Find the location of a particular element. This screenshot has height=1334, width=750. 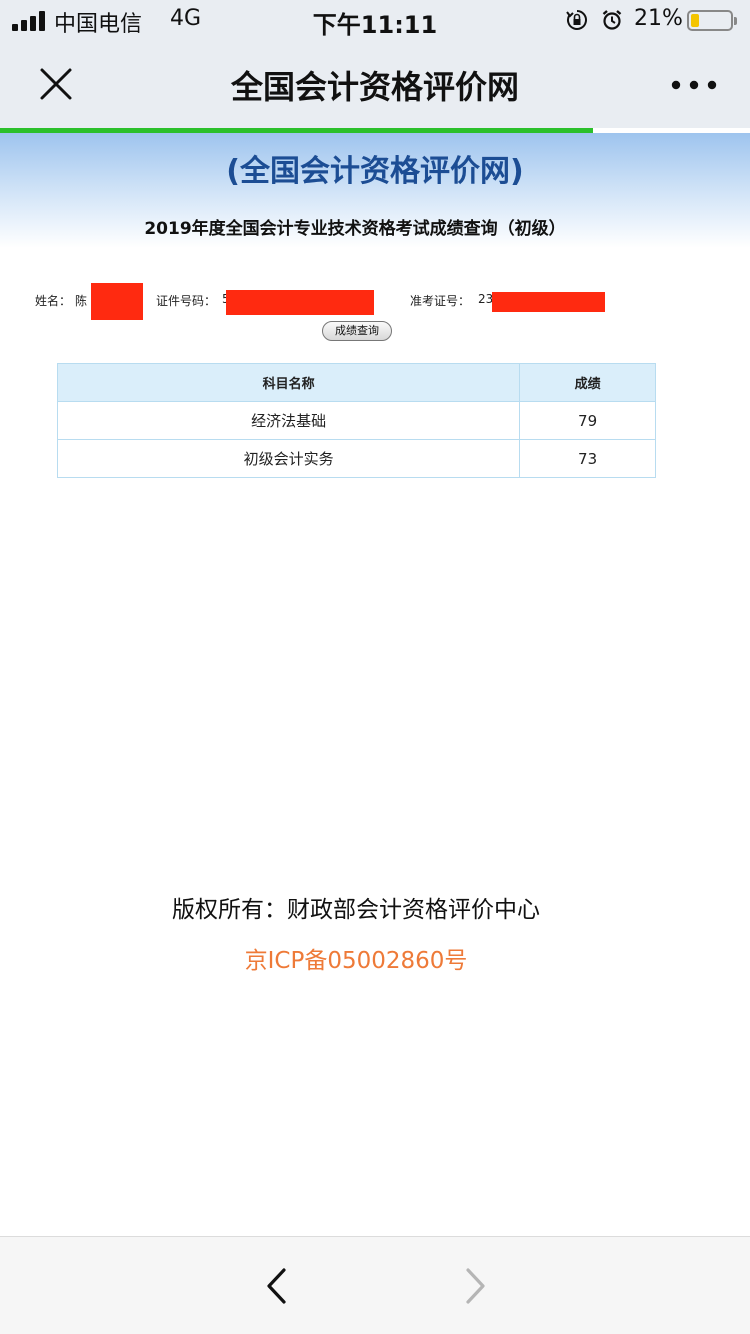

column-header-subject: 科目名称 is located at coordinates (288, 382).